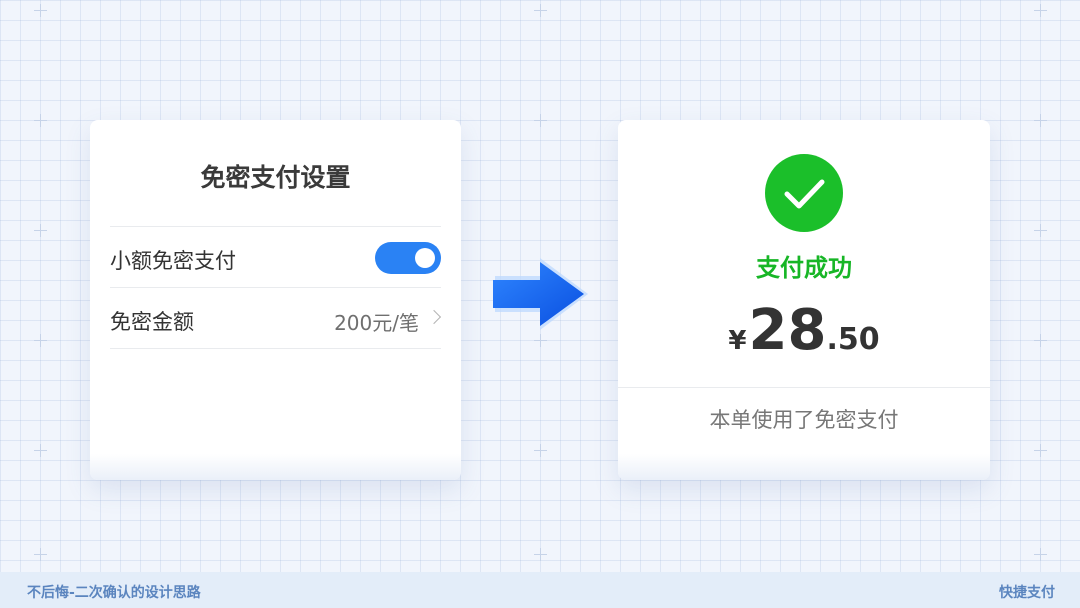 Image resolution: width=1080 pixels, height=608 pixels. What do you see at coordinates (804, 387) in the screenshot?
I see `divider` at bounding box center [804, 387].